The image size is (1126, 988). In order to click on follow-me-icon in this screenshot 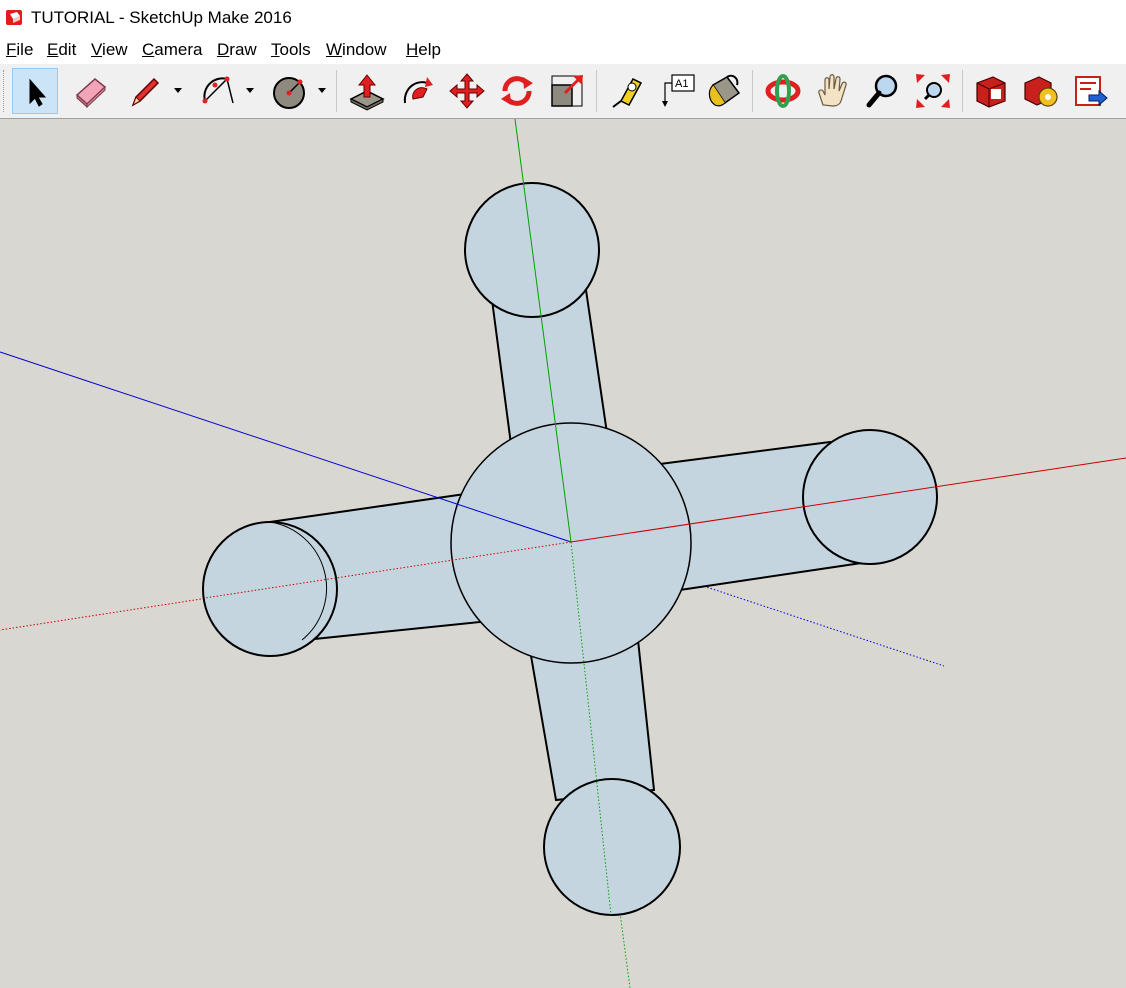, I will do `click(418, 90)`.